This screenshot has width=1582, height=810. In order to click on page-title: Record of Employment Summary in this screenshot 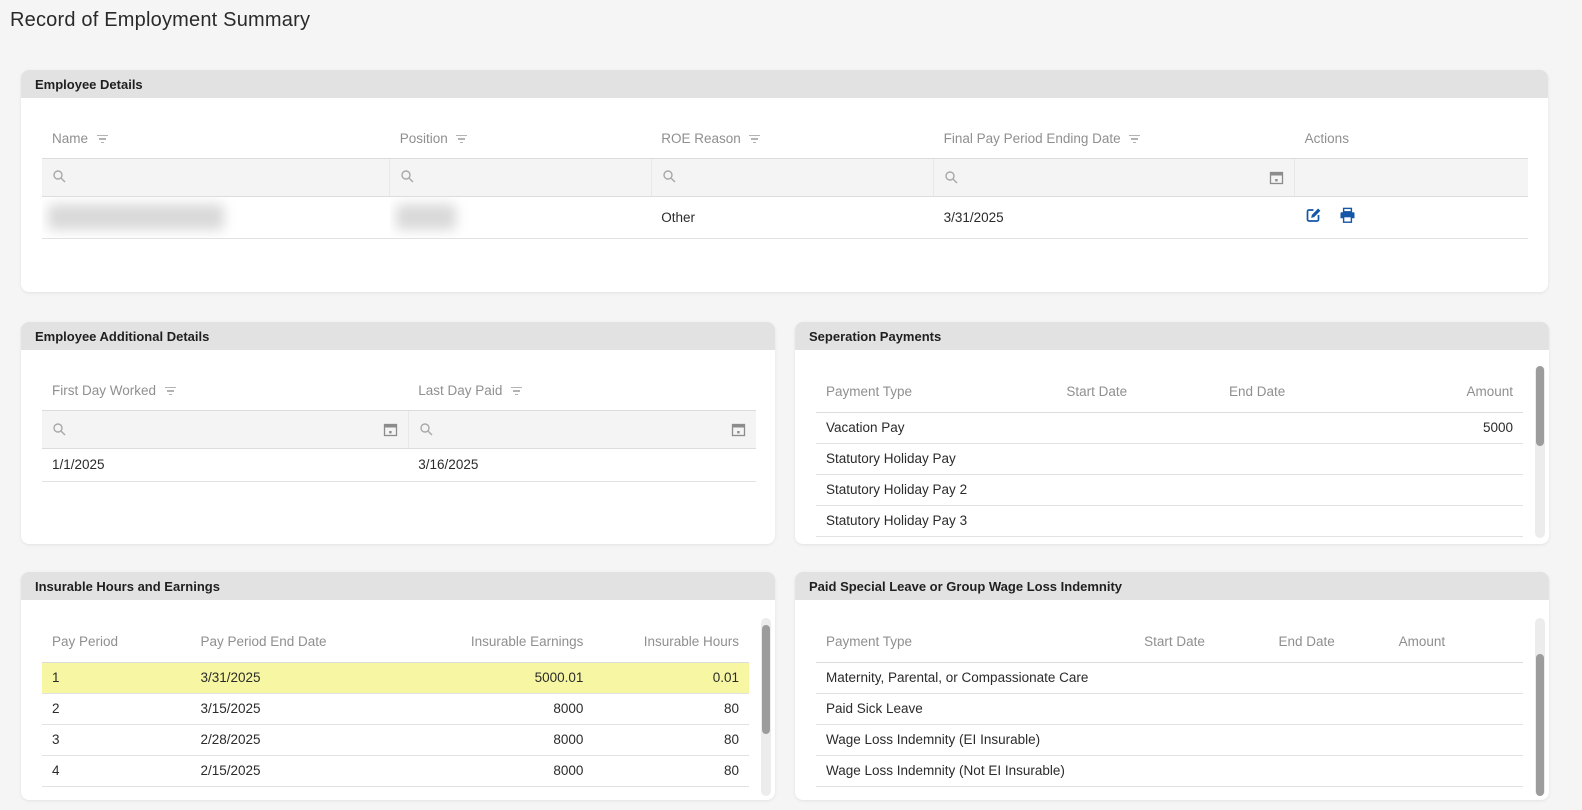, I will do `click(160, 20)`.